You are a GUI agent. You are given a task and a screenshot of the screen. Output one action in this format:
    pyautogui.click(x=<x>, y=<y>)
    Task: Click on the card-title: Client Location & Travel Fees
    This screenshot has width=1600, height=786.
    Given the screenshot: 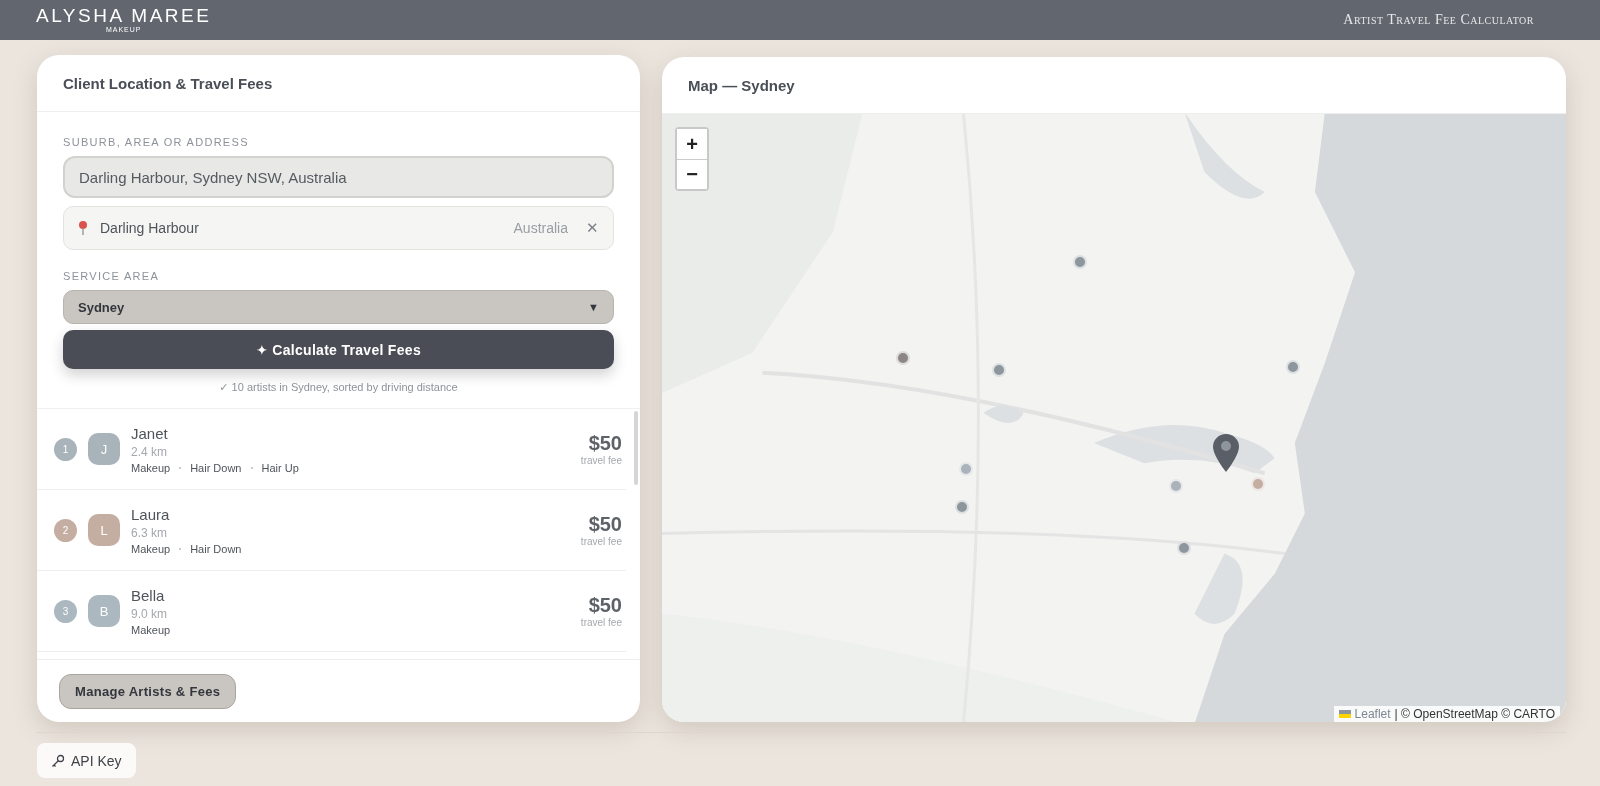 What is the action you would take?
    pyautogui.click(x=168, y=83)
    